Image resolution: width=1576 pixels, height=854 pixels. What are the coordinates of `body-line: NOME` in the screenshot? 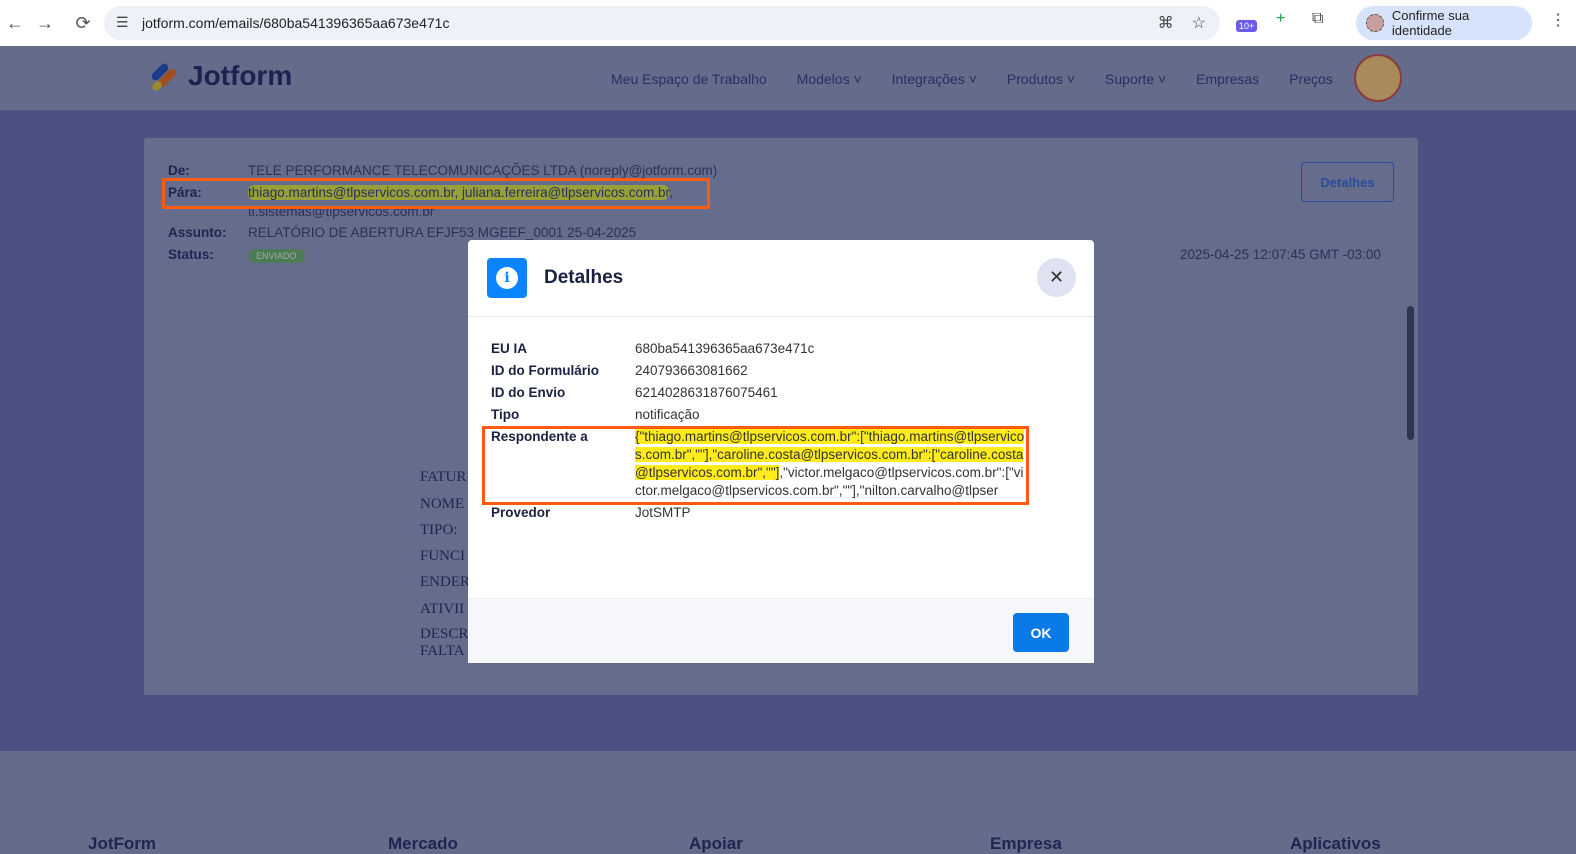 It's located at (442, 504).